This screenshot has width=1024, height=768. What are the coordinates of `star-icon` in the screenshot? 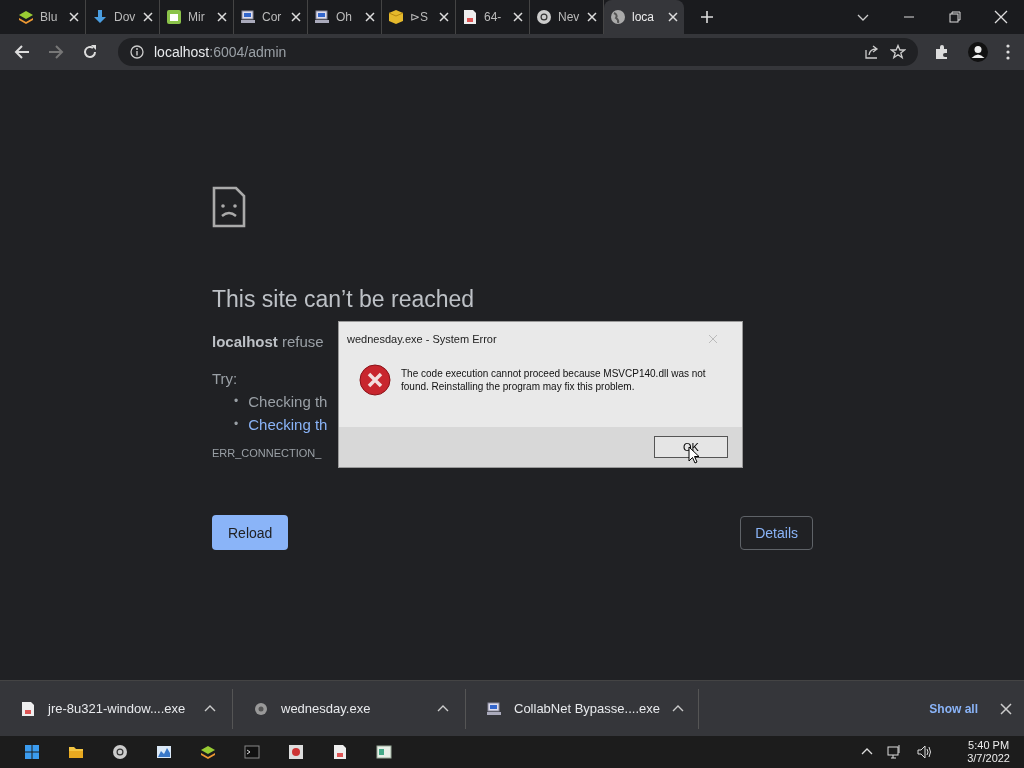 It's located at (898, 52).